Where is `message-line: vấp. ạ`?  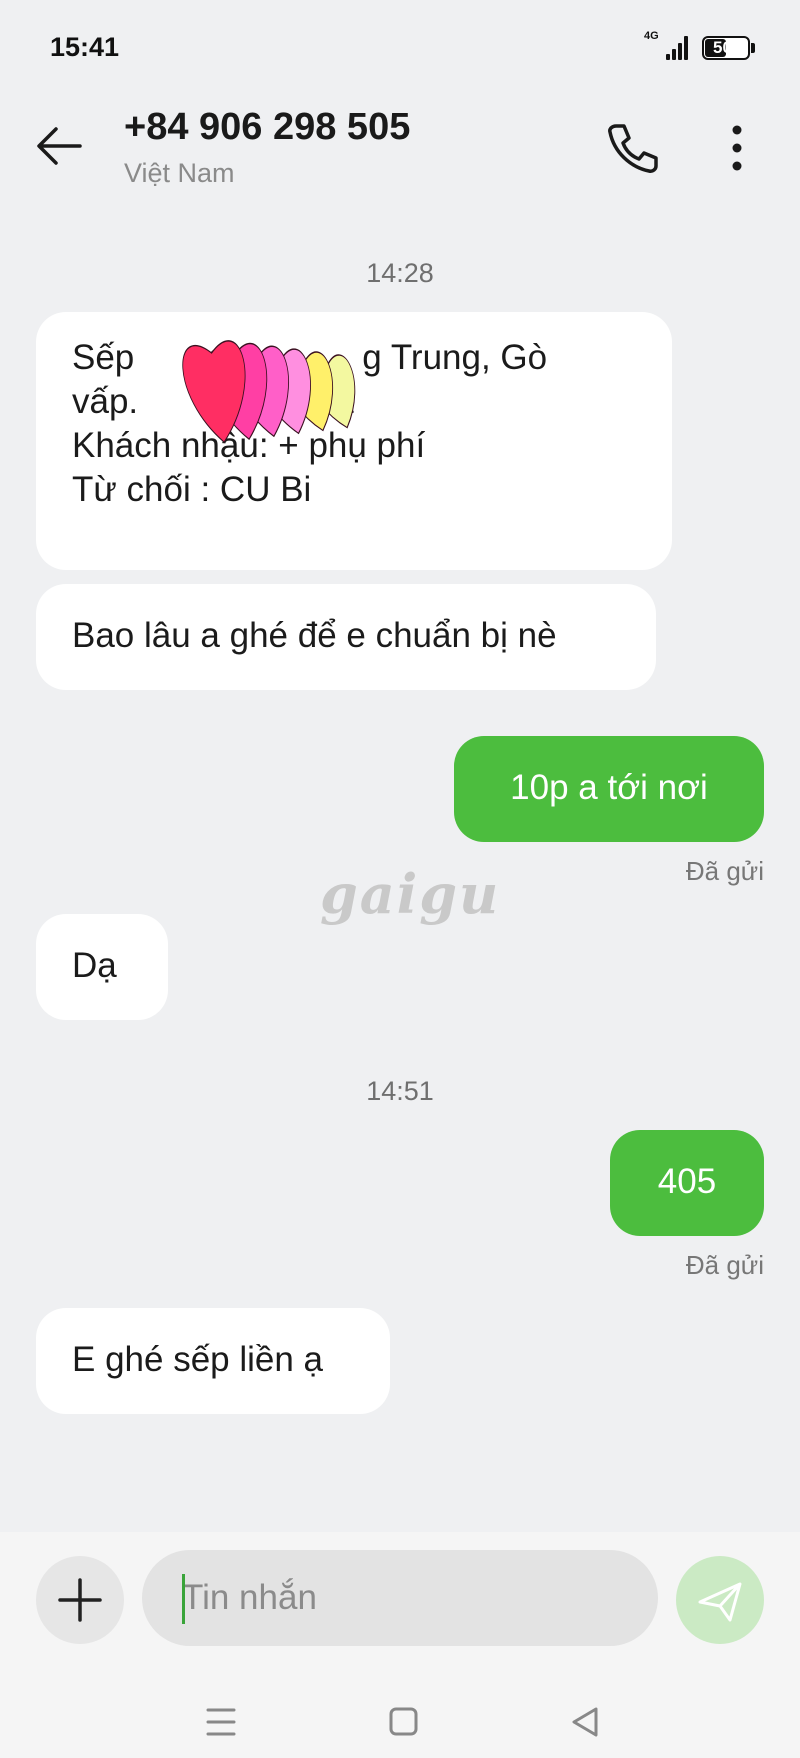
message-line: vấp. ạ is located at coordinates (213, 401).